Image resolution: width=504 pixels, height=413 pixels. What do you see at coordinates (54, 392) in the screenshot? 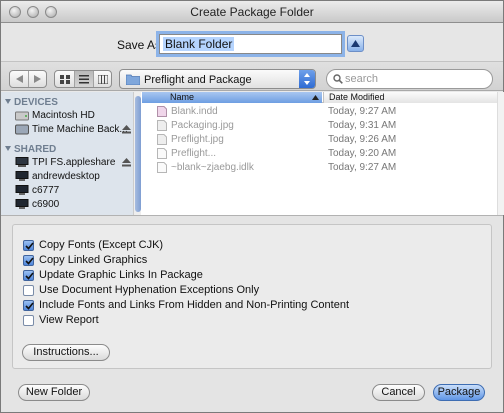
I see `new-folder-button: New Folder` at bounding box center [54, 392].